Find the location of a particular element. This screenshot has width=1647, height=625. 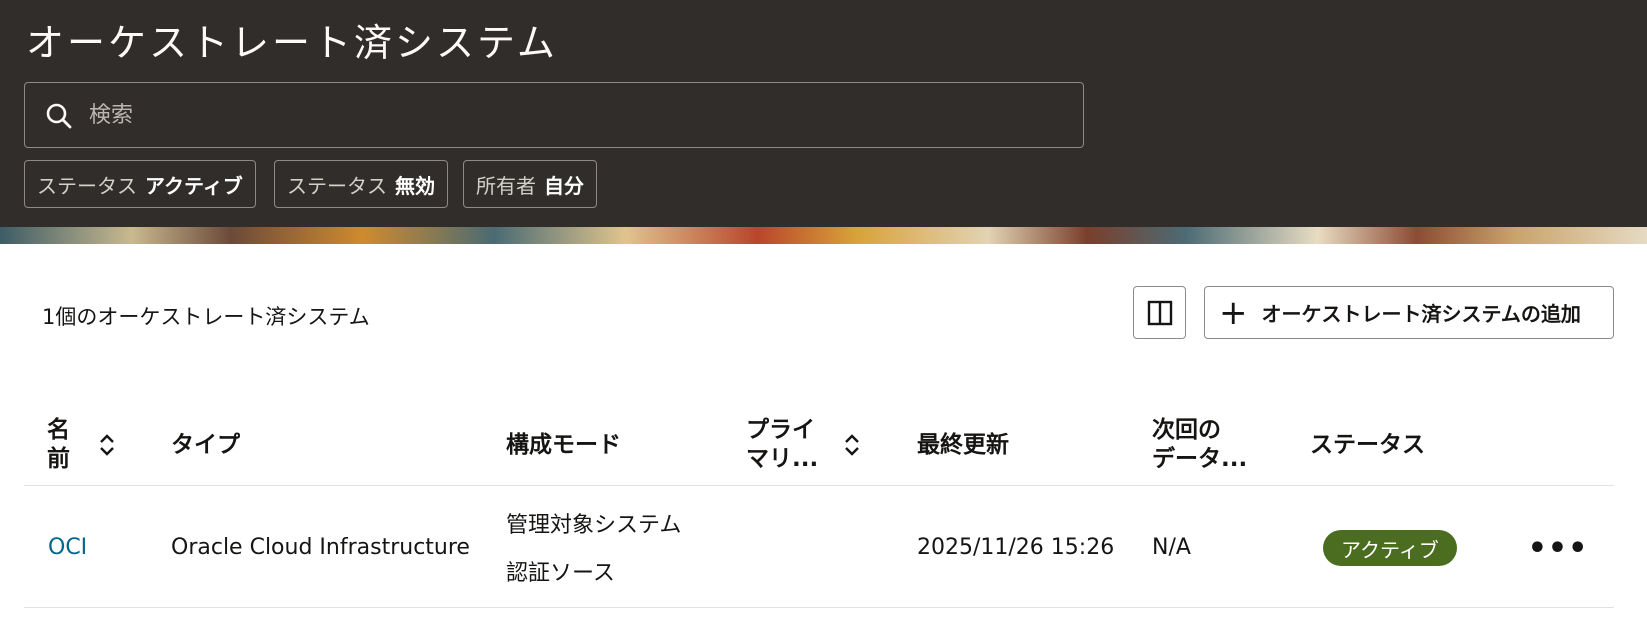

filter-chip-status-active: ステータス アクティブ is located at coordinates (140, 184).